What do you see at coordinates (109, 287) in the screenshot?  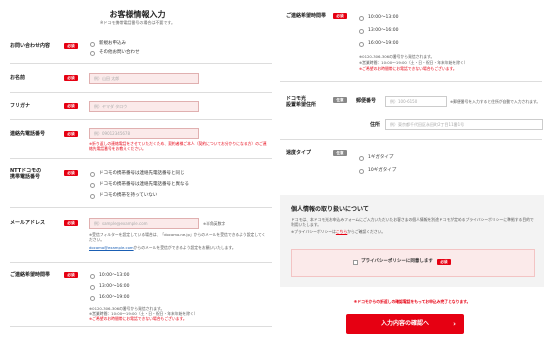 I see `contact-time-option-2: 13:00〜16:00` at bounding box center [109, 287].